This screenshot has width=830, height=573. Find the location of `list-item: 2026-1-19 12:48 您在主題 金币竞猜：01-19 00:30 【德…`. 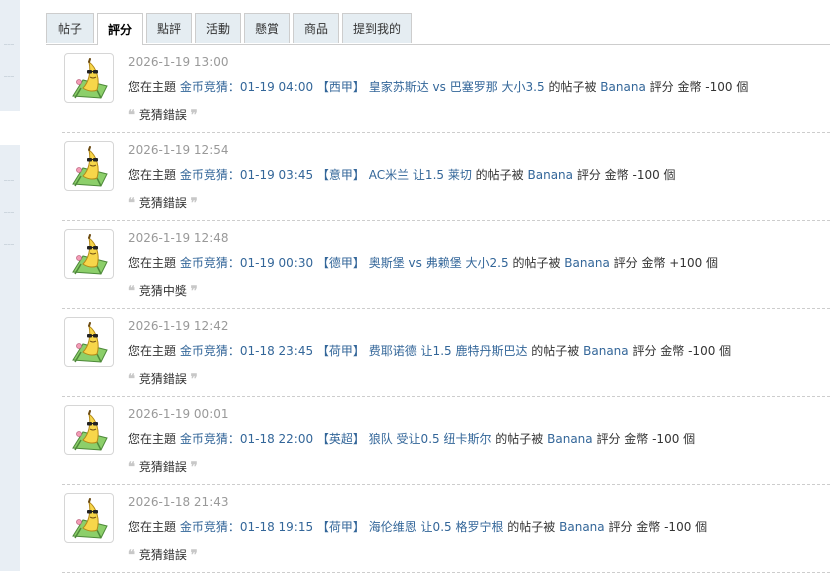

list-item: 2026-1-19 12:48 您在主題 金币竞猜：01-19 00:30 【德… is located at coordinates (446, 265).